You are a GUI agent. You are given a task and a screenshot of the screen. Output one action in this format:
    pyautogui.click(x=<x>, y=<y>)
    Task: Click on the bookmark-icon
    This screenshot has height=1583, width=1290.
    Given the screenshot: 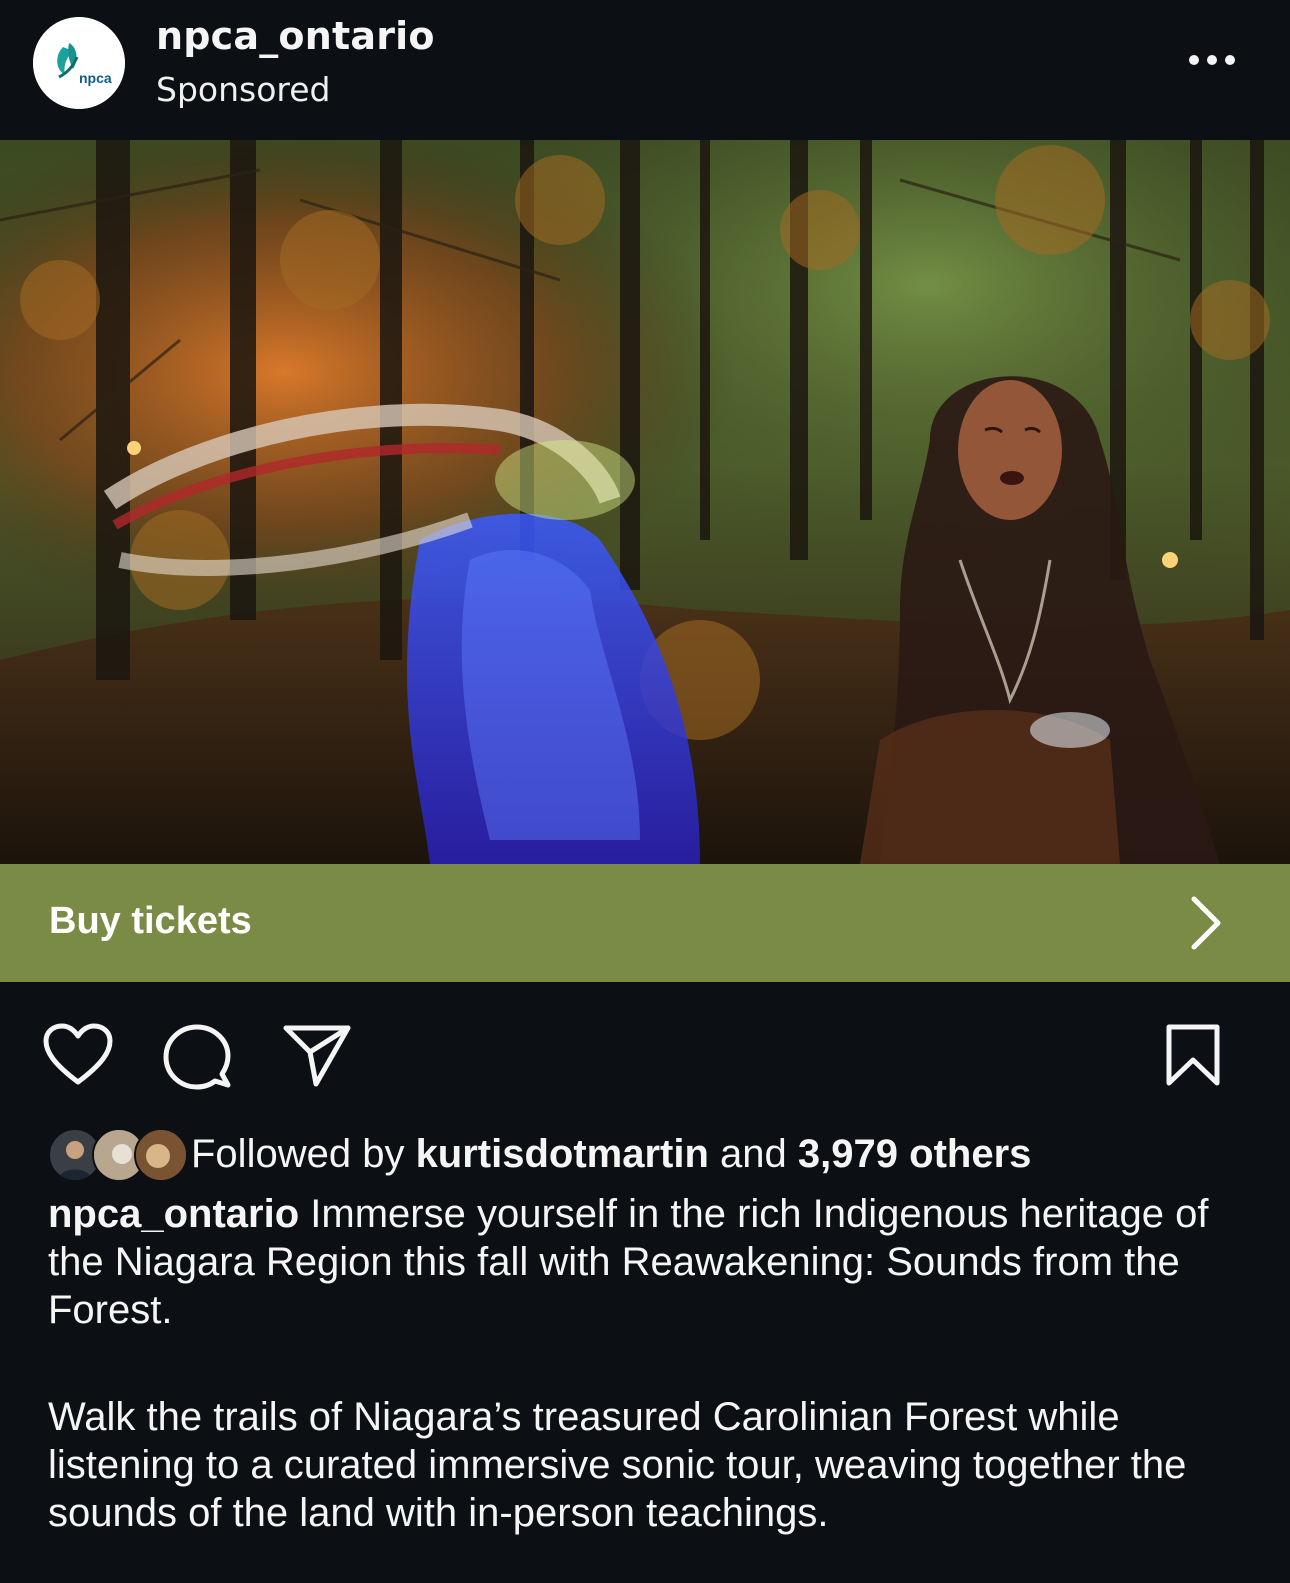 What is the action you would take?
    pyautogui.click(x=1193, y=1055)
    